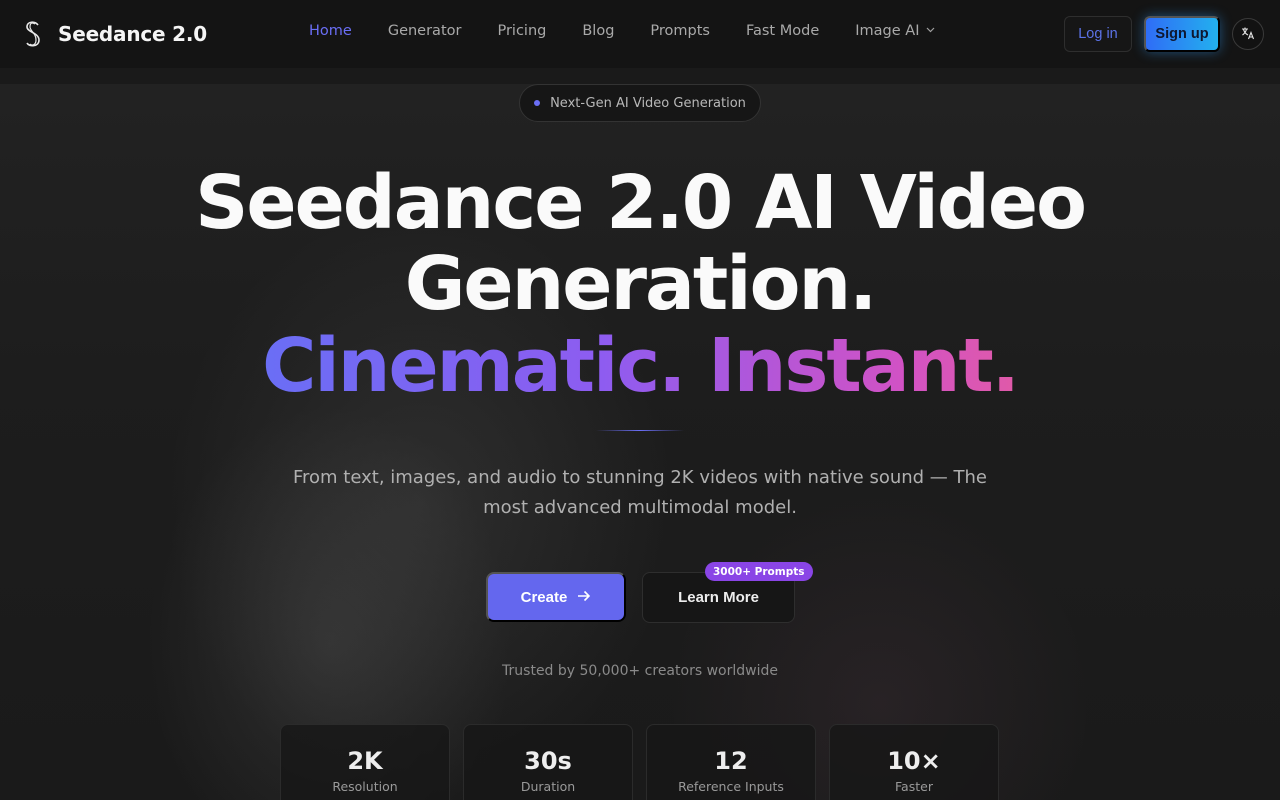  I want to click on brand: Seedance 2.0, so click(113, 34).